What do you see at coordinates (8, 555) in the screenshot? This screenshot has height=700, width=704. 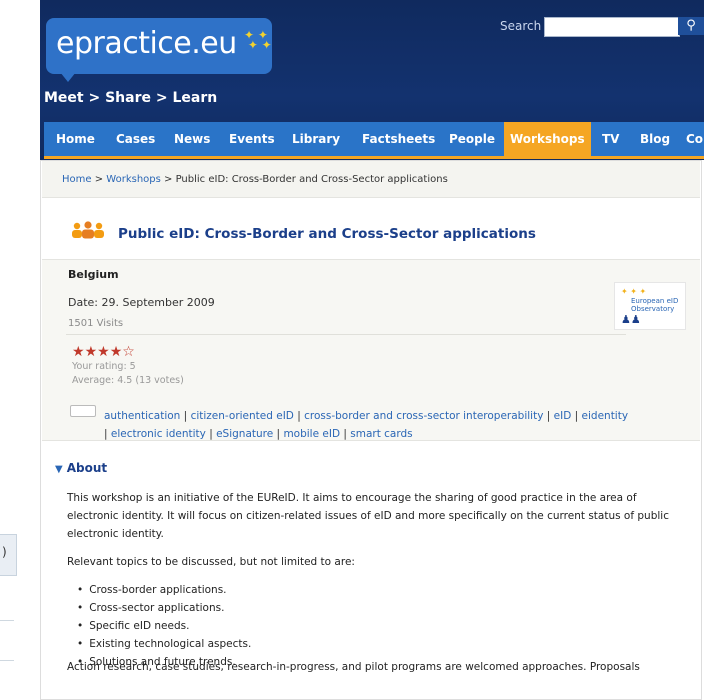 I see `collapsed-side-tab: )` at bounding box center [8, 555].